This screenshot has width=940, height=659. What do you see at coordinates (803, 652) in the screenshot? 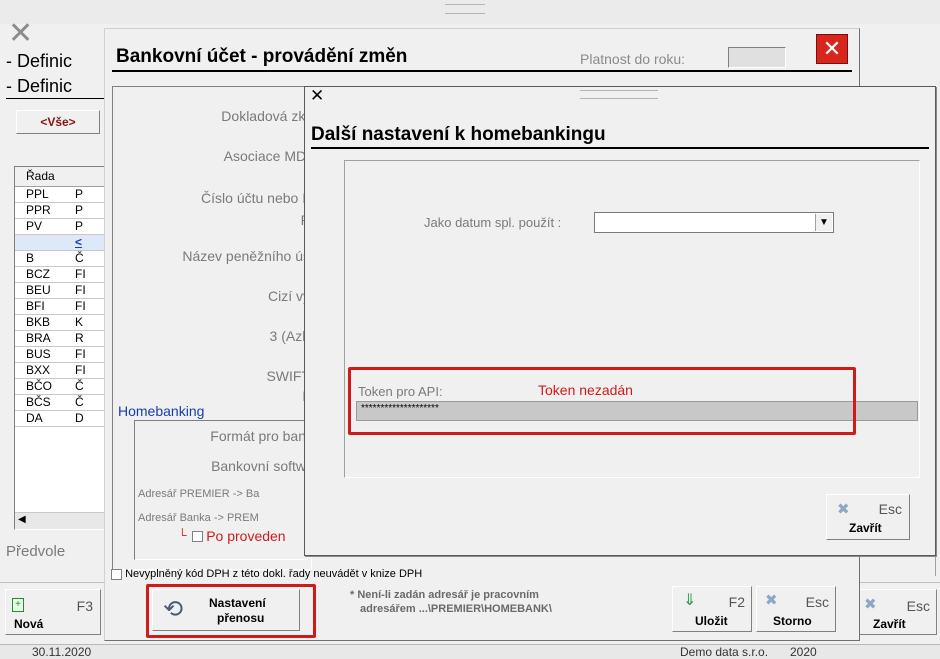
I see `status-year: 2020` at bounding box center [803, 652].